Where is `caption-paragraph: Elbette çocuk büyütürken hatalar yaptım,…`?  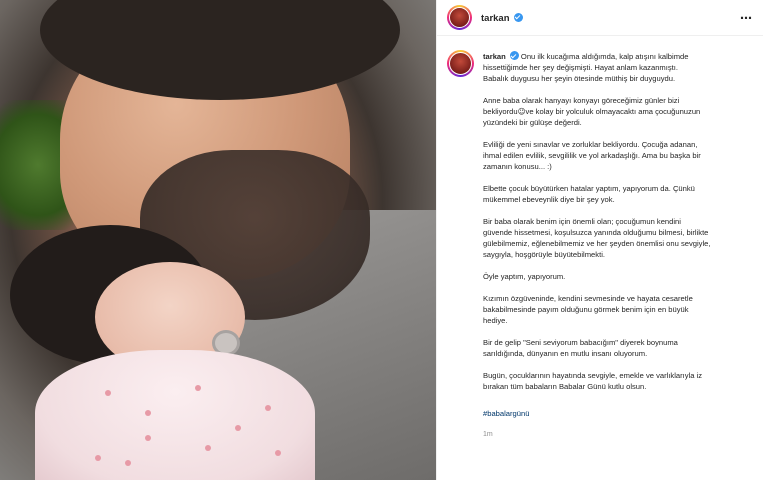
caption-paragraph: Elbette çocuk büyütürken hatalar yaptım,… is located at coordinates (589, 194).